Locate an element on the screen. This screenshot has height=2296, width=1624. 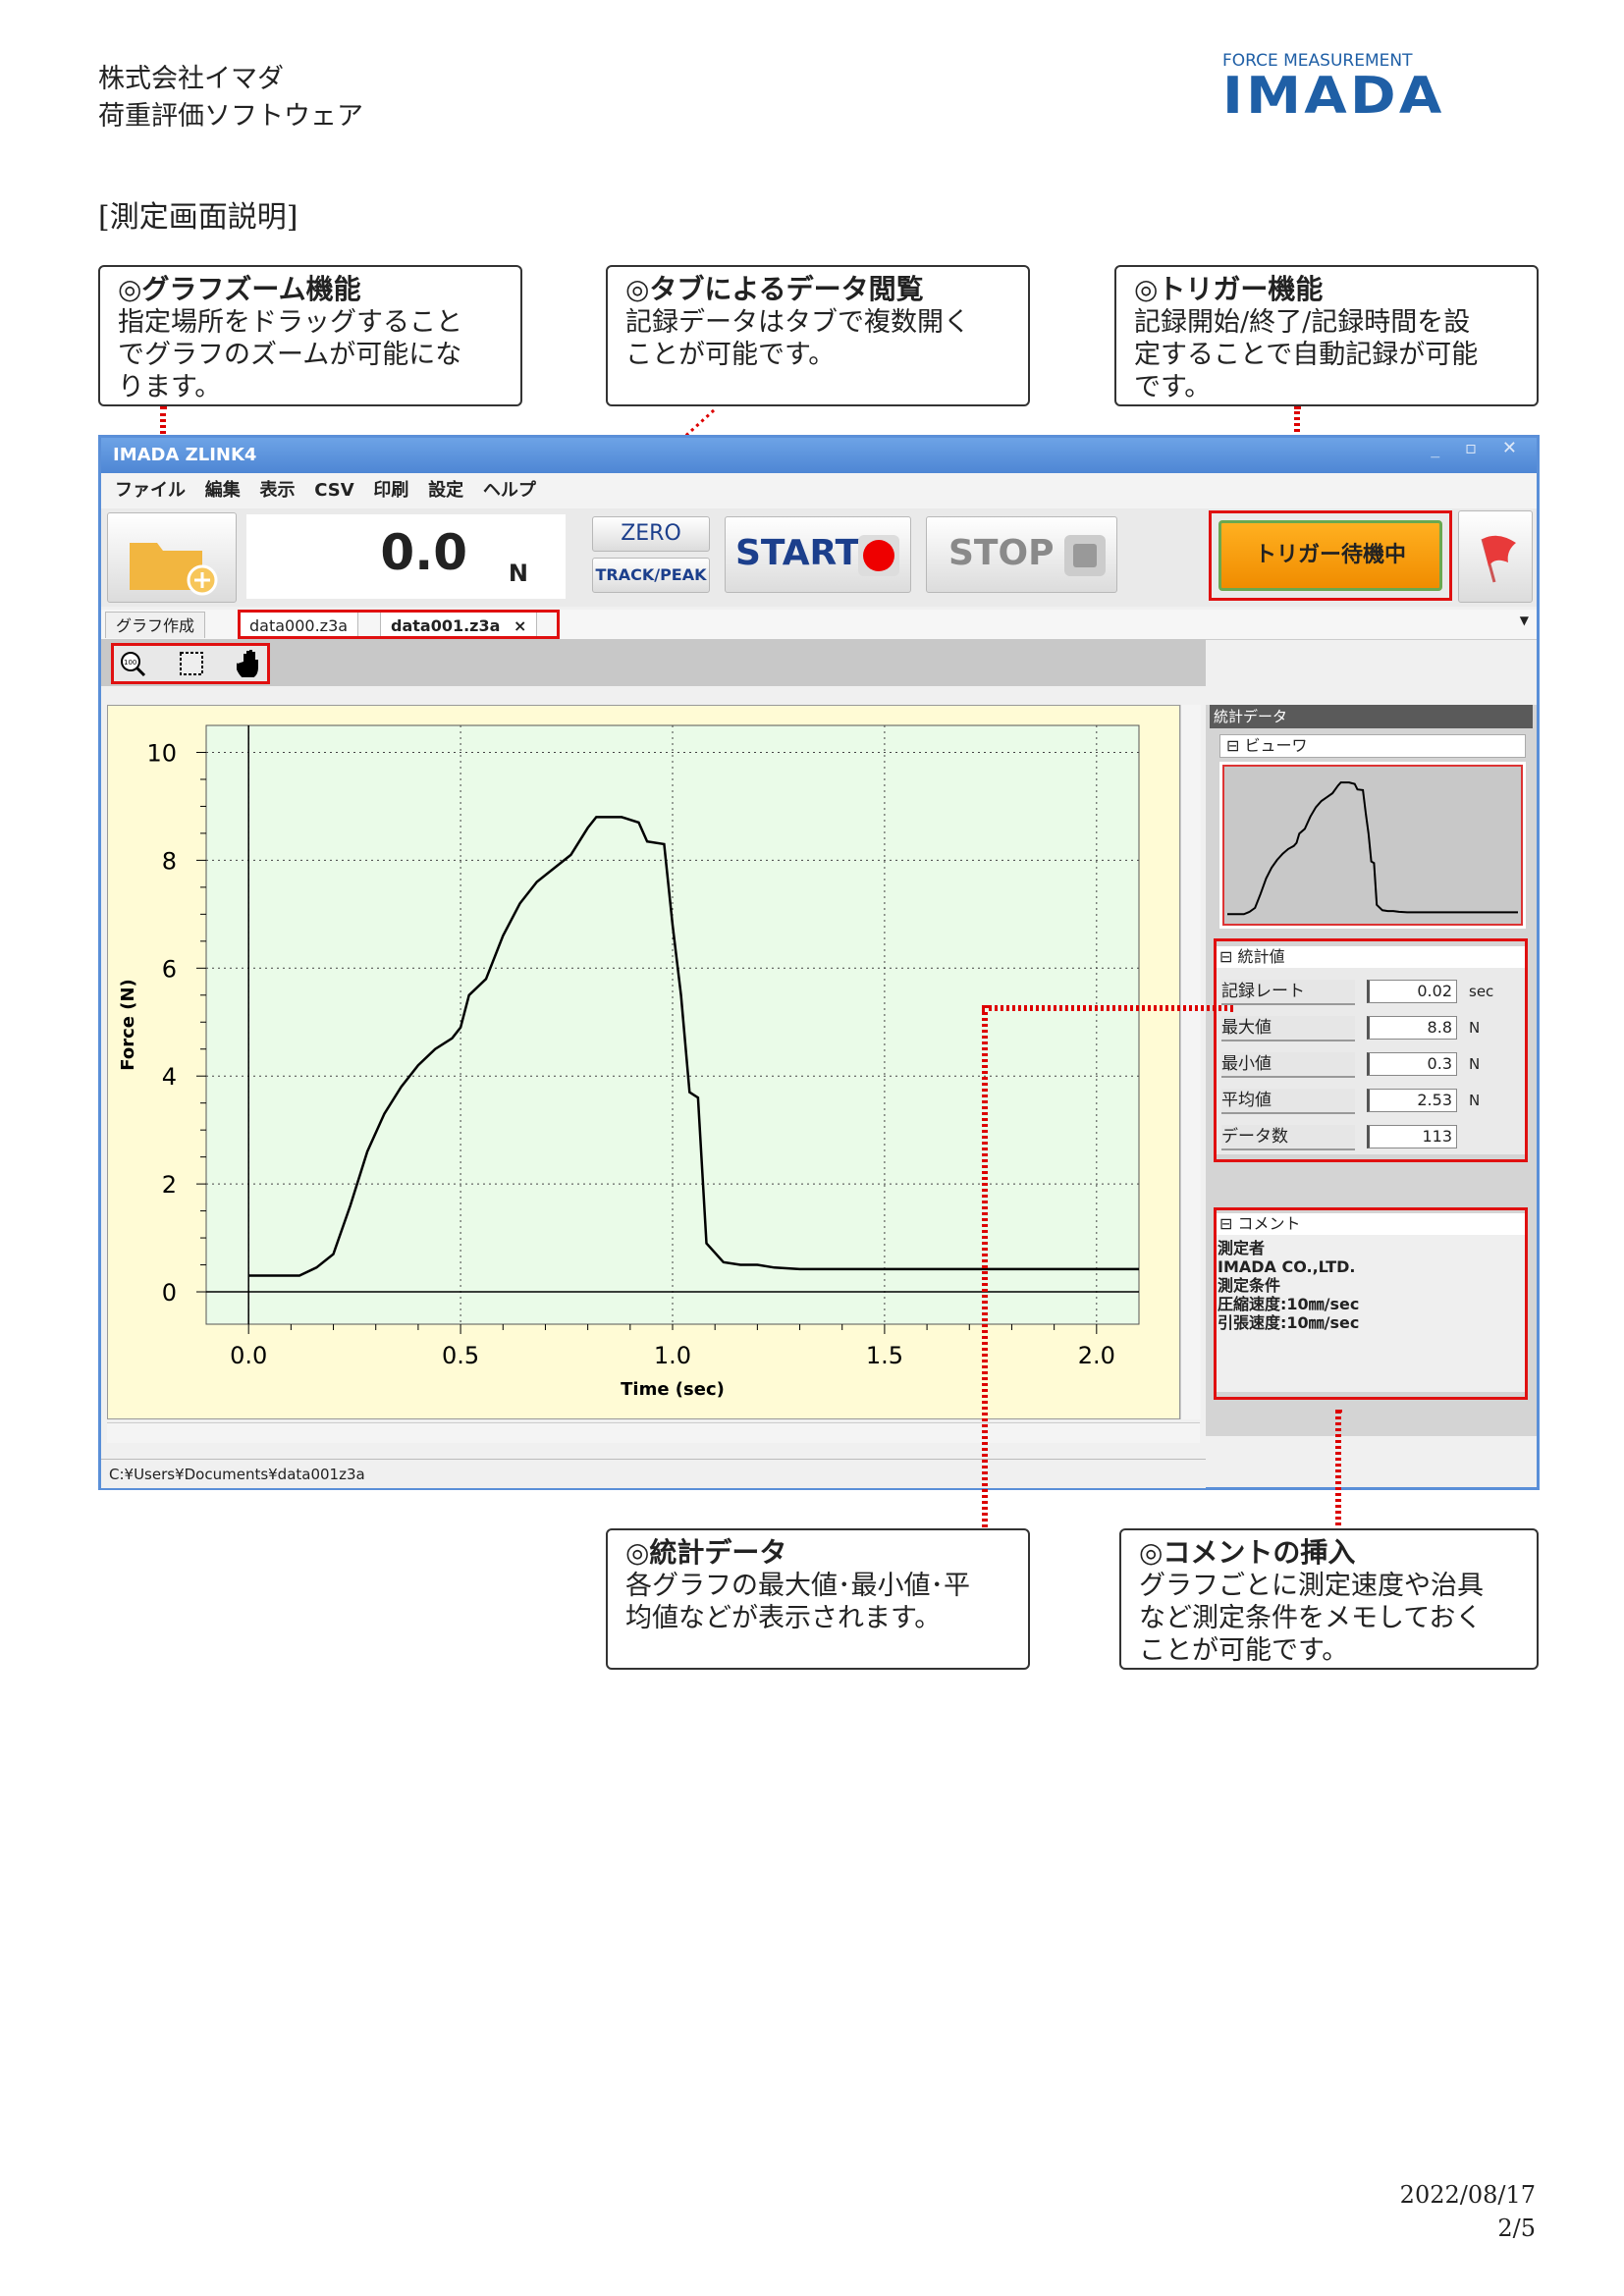
menu-edit: 編集 is located at coordinates (223, 491).